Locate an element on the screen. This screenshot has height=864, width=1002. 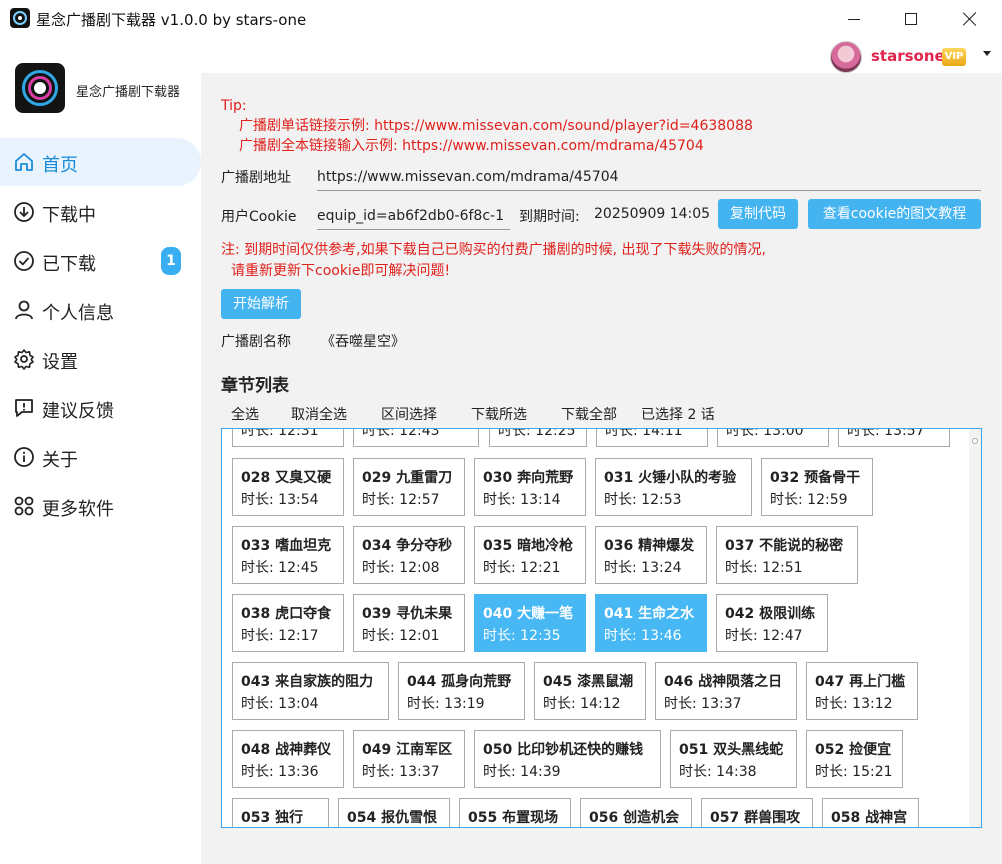
chapter-duration: 时长: 13:19 is located at coordinates (446, 704).